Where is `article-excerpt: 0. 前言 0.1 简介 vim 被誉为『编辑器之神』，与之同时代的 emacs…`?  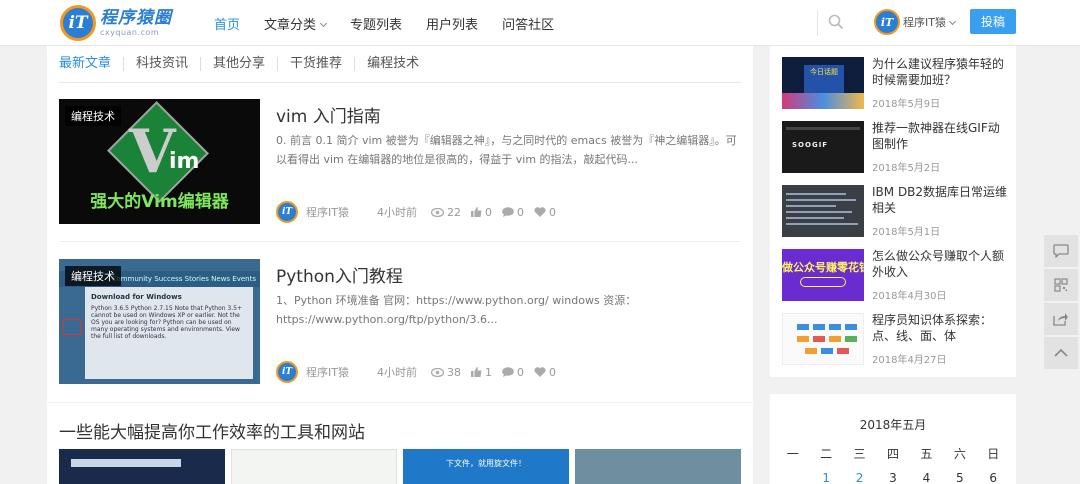 article-excerpt: 0. 前言 0.1 简介 vim 被誉为『编辑器之神』，与之同时代的 emacs… is located at coordinates (506, 150).